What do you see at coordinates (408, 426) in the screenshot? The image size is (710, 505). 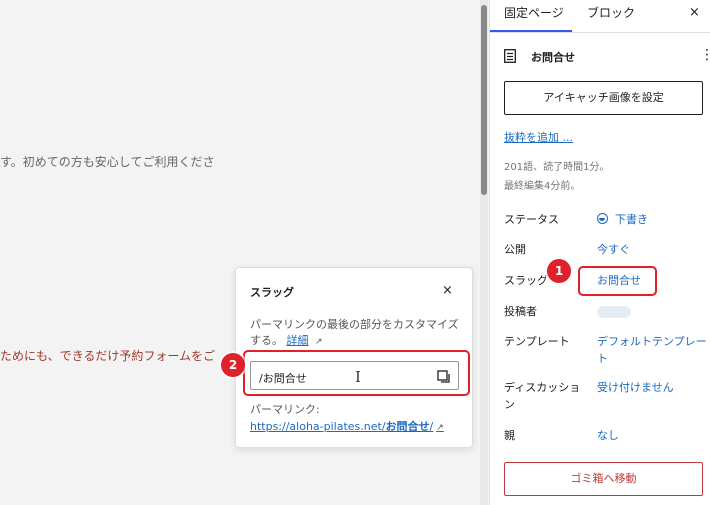 I see `permalink-slug: お問合せ` at bounding box center [408, 426].